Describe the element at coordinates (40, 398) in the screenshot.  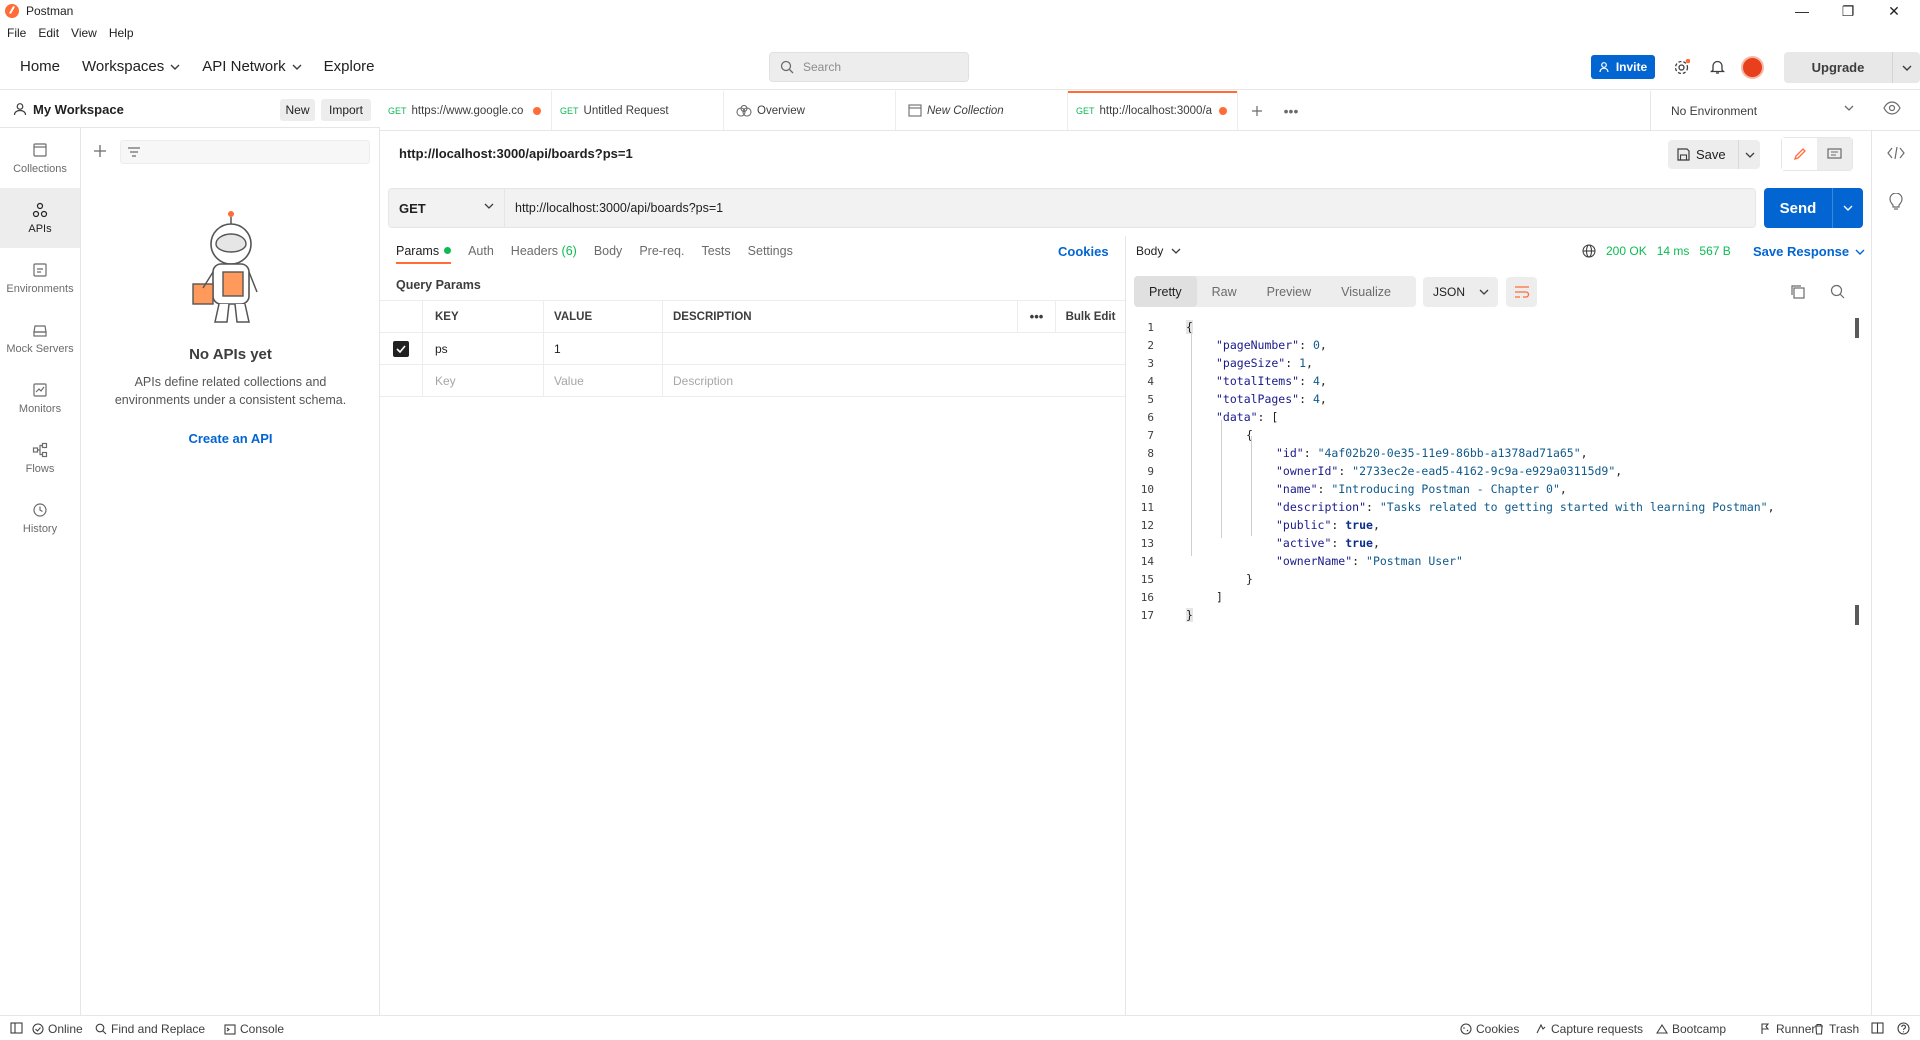
I see `sidebar-item-monitors: Monitors` at that location.